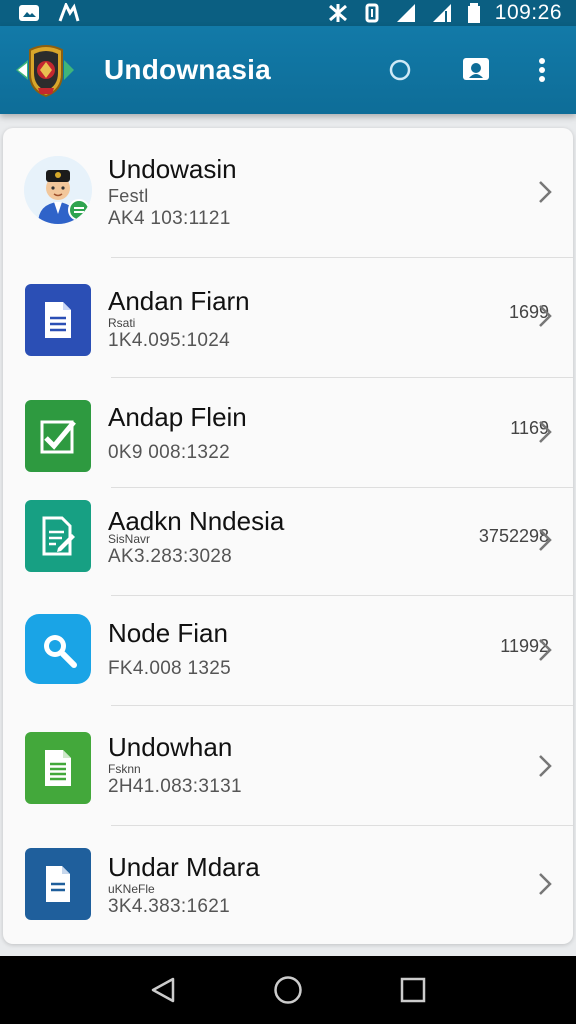 This screenshot has width=576, height=1024. What do you see at coordinates (473, 13) in the screenshot?
I see `battery-icon` at bounding box center [473, 13].